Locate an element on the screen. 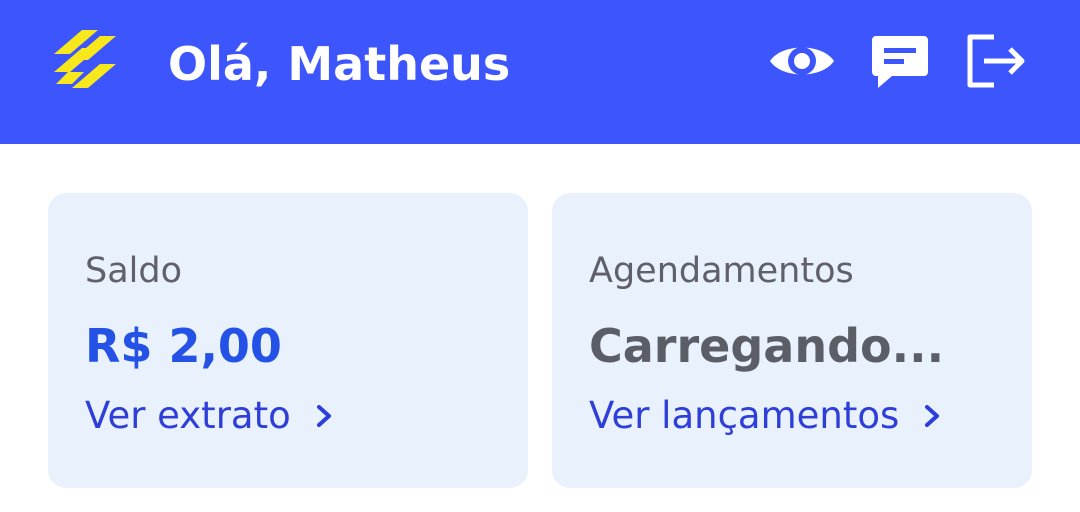 The height and width of the screenshot is (512, 1080). chat-icon is located at coordinates (900, 62).